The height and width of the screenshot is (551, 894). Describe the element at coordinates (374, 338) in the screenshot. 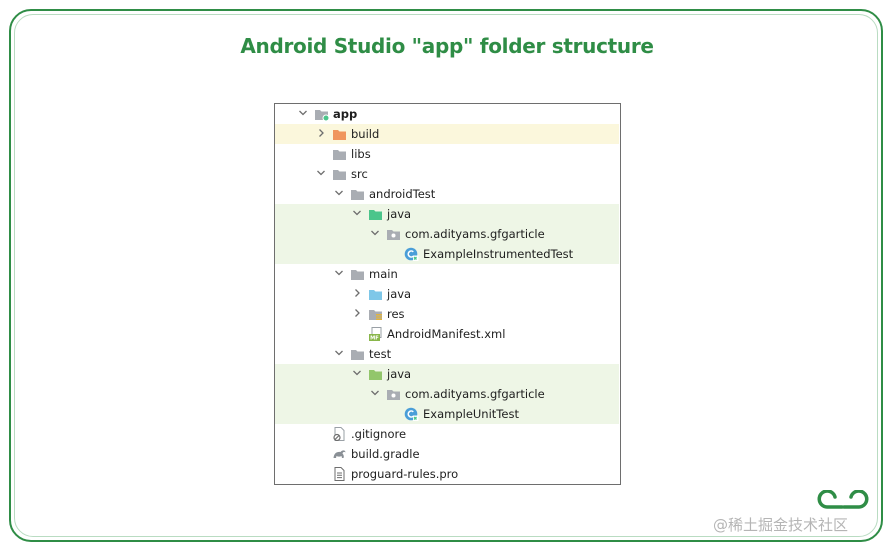

I see `svg-text: MF` at that location.